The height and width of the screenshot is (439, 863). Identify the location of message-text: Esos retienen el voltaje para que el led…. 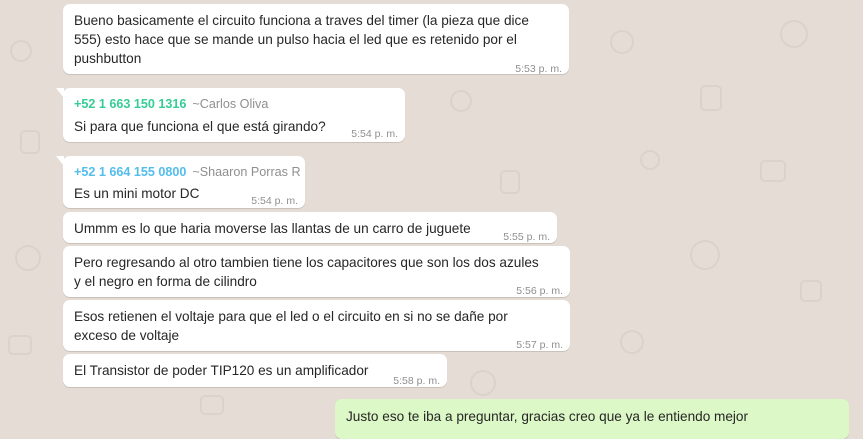
(291, 316).